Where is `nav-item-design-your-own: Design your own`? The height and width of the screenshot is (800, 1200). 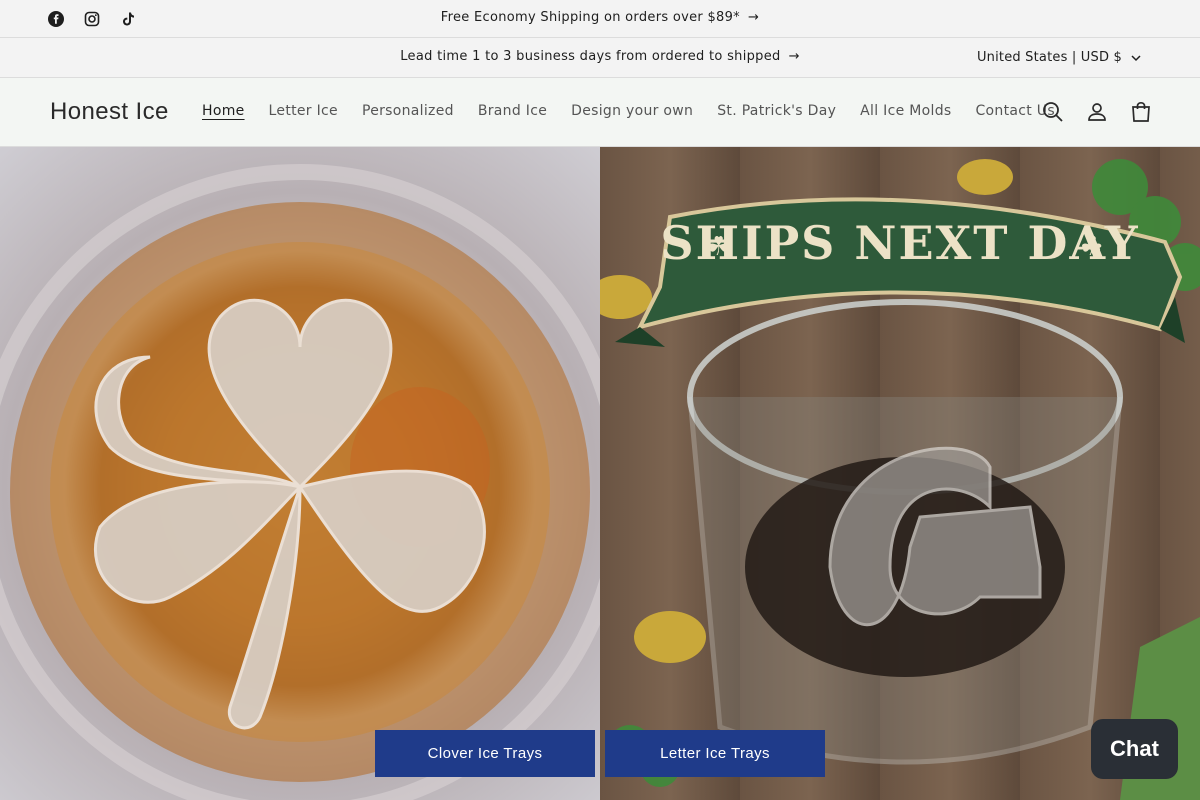 nav-item-design-your-own: Design your own is located at coordinates (632, 111).